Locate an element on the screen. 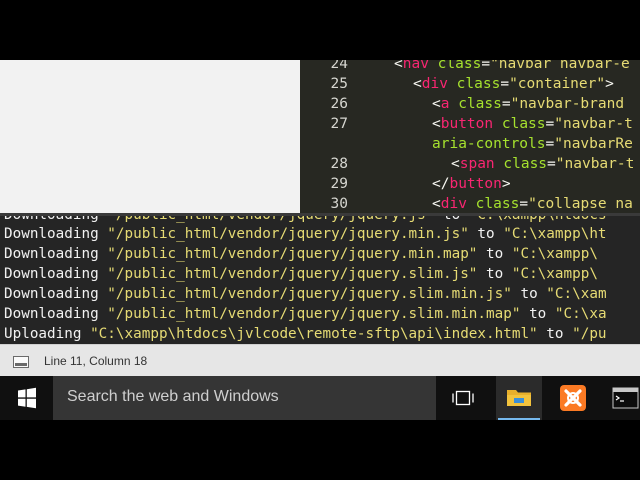 This screenshot has width=640, height=480. task-view-button is located at coordinates (463, 398).